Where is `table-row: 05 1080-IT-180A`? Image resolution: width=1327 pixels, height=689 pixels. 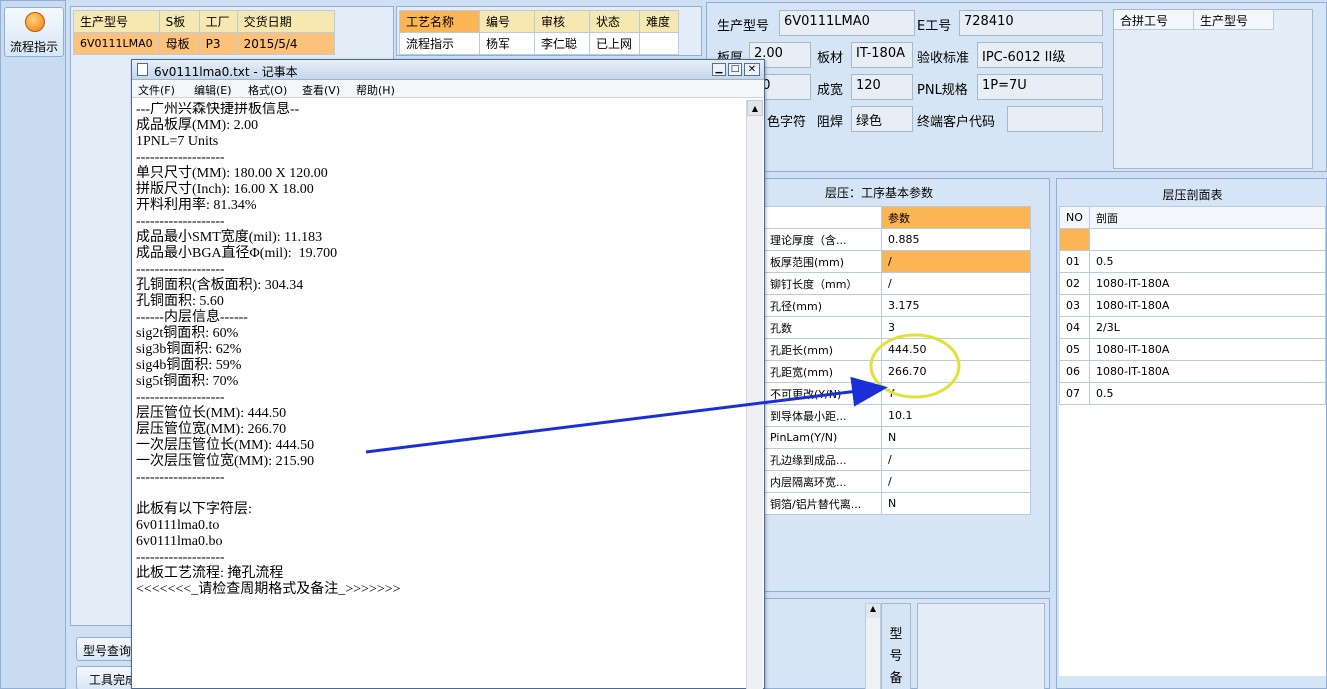 table-row: 05 1080-IT-180A is located at coordinates (1192, 349).